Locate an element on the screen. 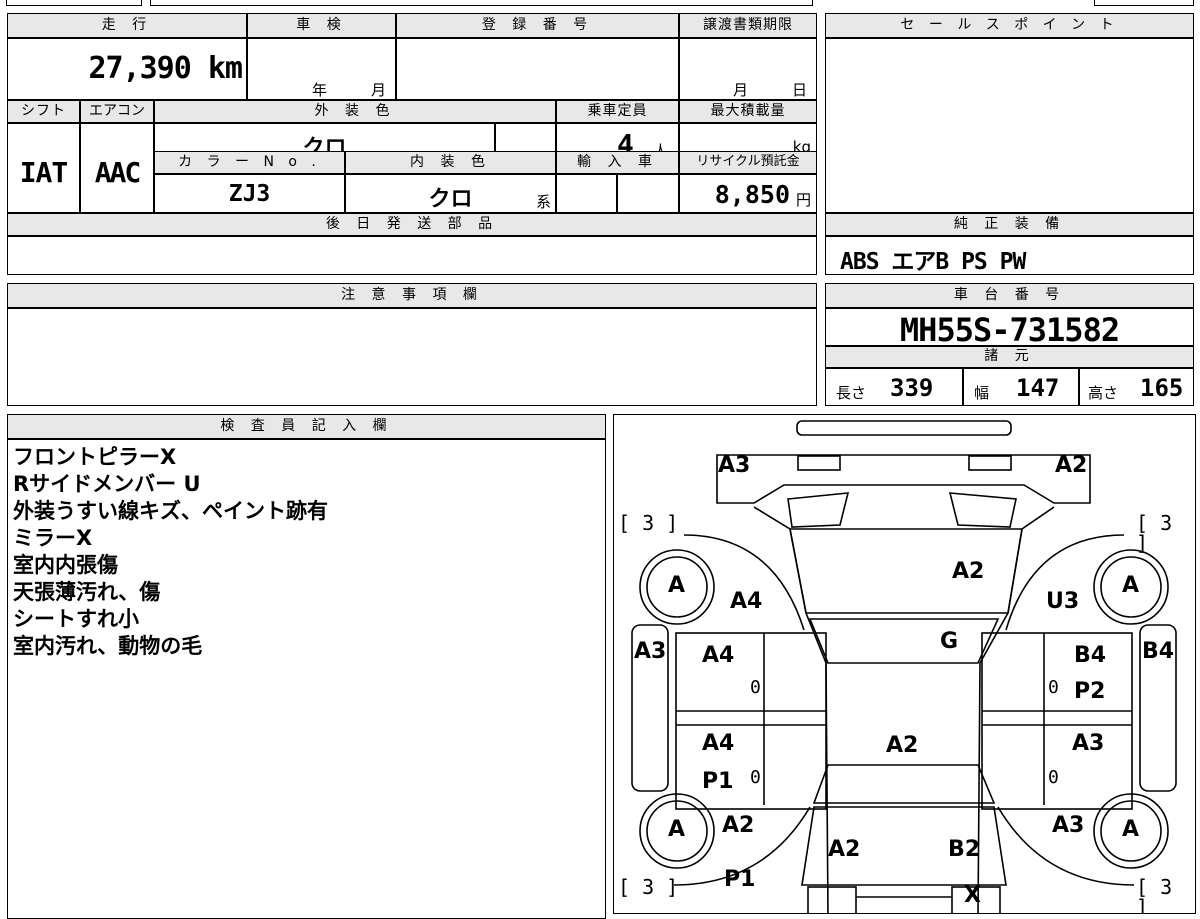  damage-label: P1 is located at coordinates (718, 781).